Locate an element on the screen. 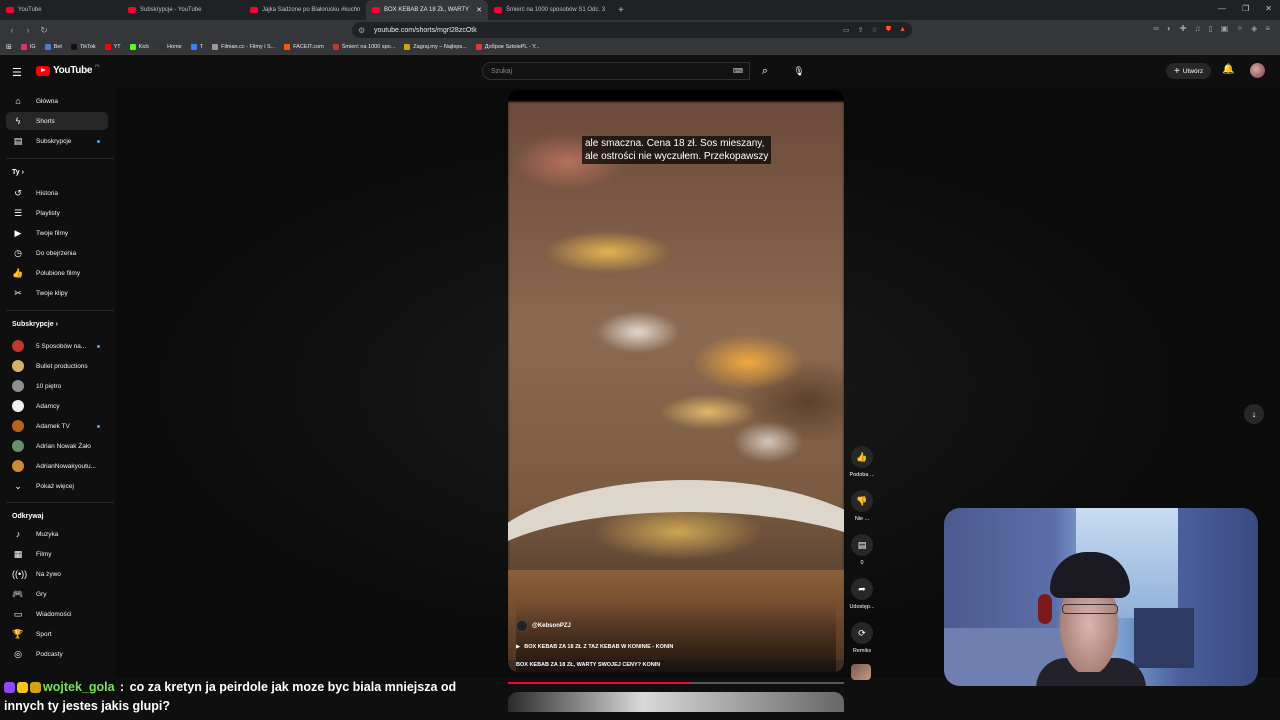  bookmark-star-icon: ☆ is located at coordinates (875, 30).